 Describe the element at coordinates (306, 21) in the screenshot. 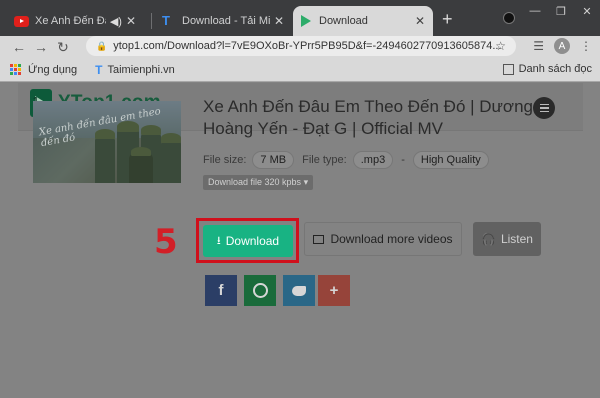

I see `ytop1-play-icon` at that location.